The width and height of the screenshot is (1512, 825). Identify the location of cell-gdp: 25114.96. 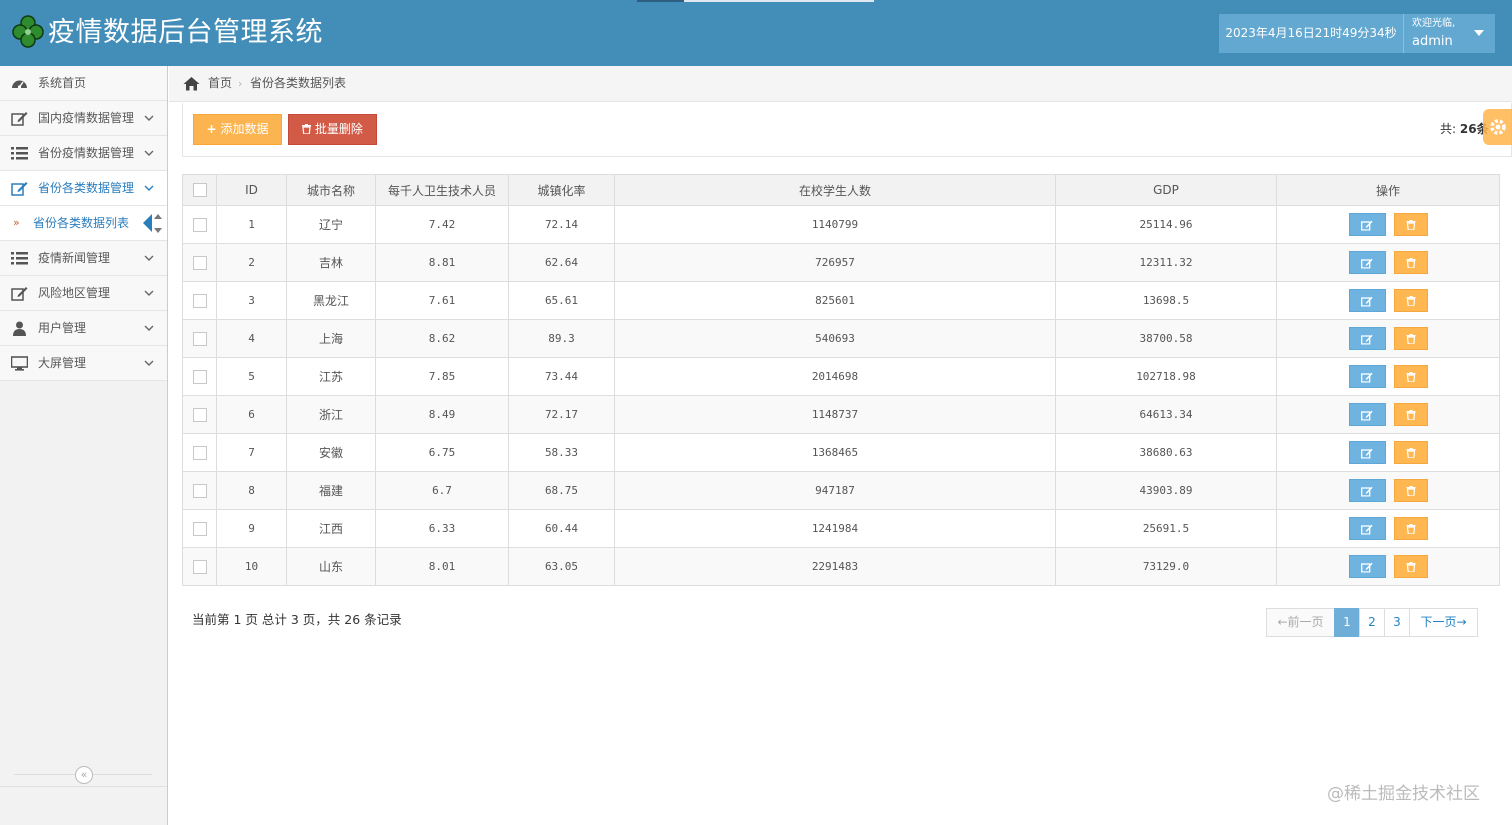
(1166, 224).